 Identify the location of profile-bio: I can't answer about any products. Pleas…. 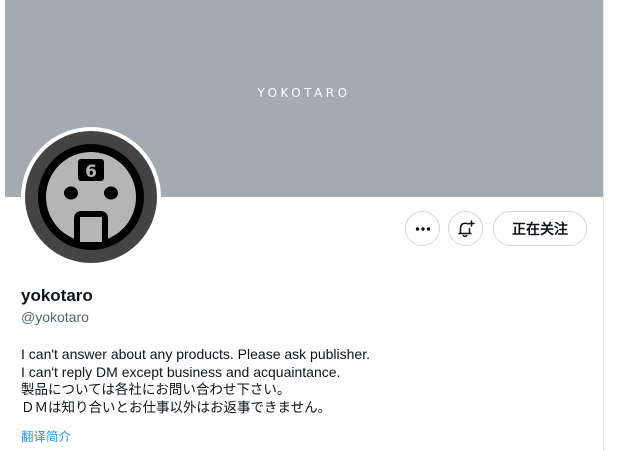
(306, 381).